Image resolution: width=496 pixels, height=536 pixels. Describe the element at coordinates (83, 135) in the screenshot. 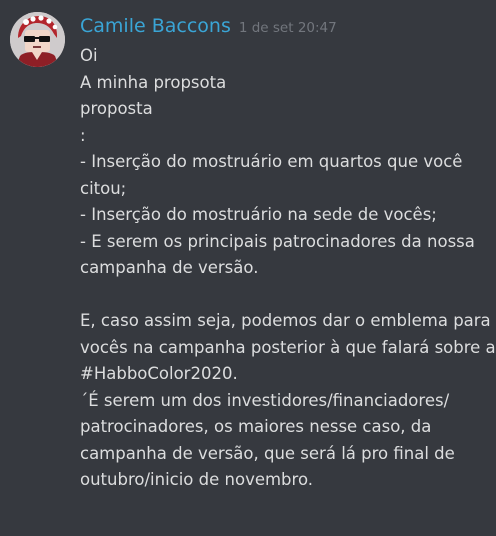

I see `message-line: :` at that location.